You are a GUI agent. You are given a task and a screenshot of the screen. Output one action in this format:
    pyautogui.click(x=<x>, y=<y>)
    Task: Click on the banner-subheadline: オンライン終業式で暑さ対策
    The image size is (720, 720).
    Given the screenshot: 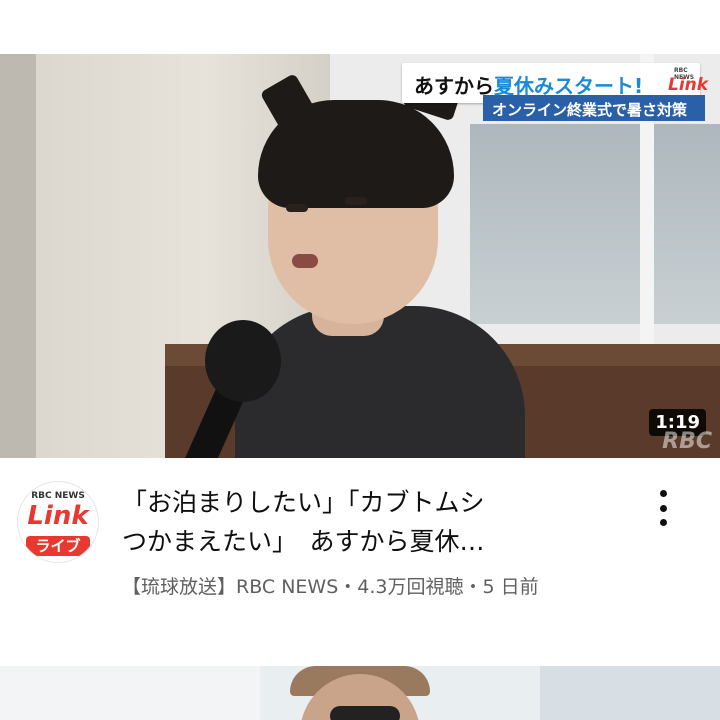 What is the action you would take?
    pyautogui.click(x=590, y=110)
    